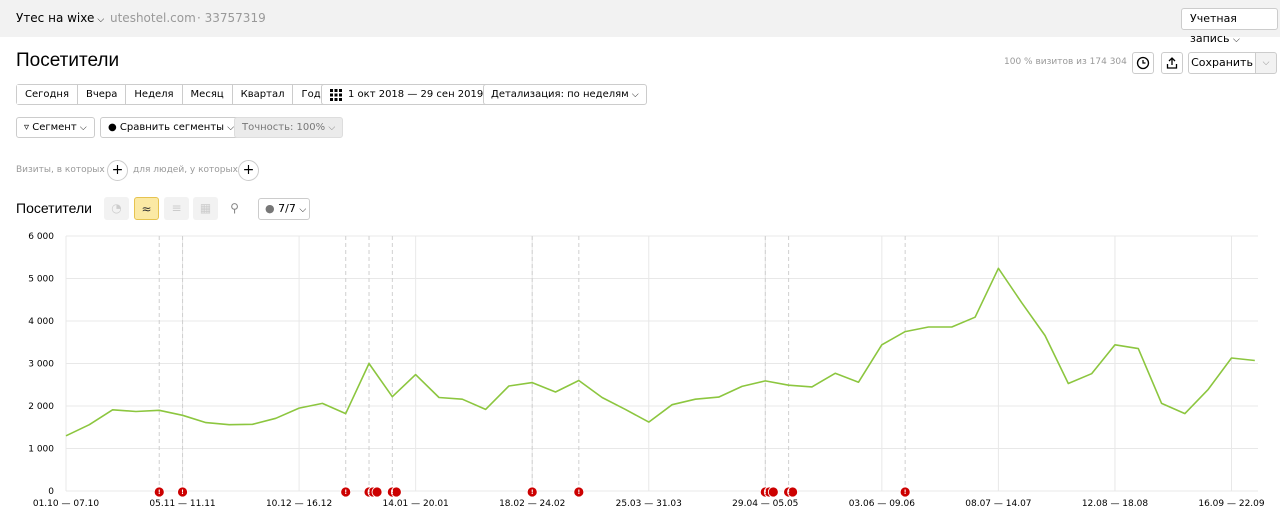 The image size is (1280, 526). I want to click on chart-type-pie: ◔, so click(116, 208).